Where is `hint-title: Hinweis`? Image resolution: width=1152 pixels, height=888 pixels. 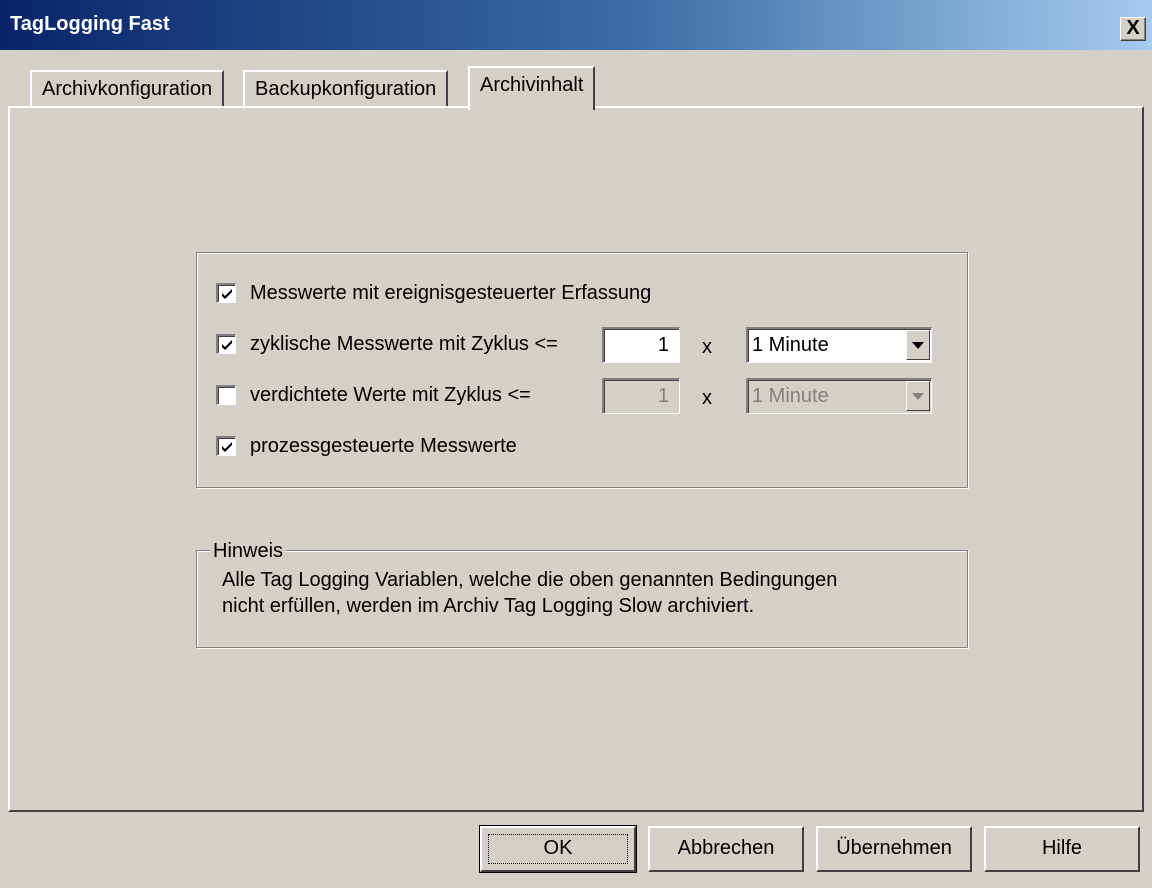 hint-title: Hinweis is located at coordinates (248, 551).